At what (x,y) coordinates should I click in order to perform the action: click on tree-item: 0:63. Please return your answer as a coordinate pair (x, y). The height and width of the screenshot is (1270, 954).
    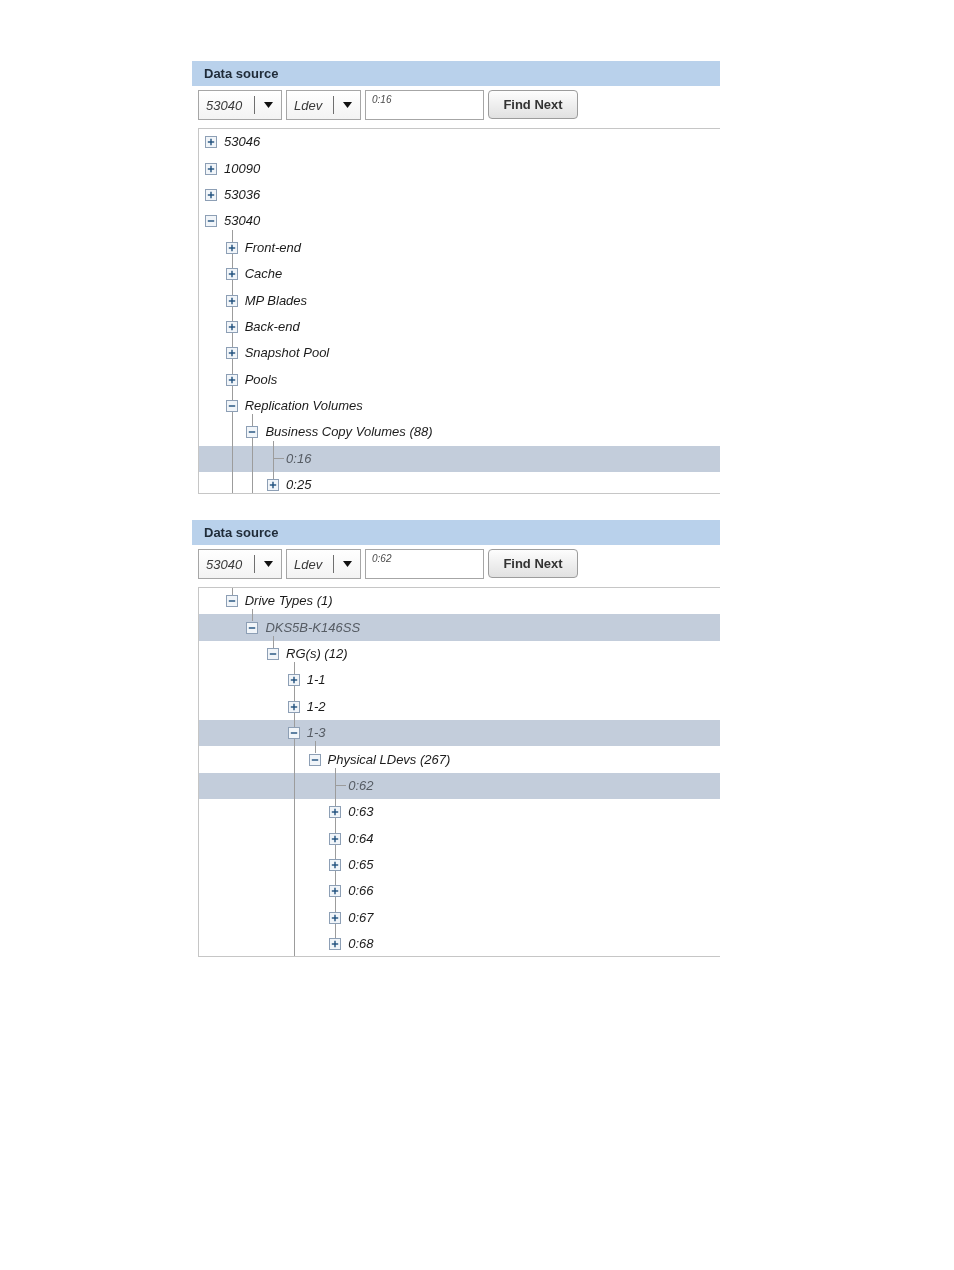
    Looking at the image, I should click on (351, 812).